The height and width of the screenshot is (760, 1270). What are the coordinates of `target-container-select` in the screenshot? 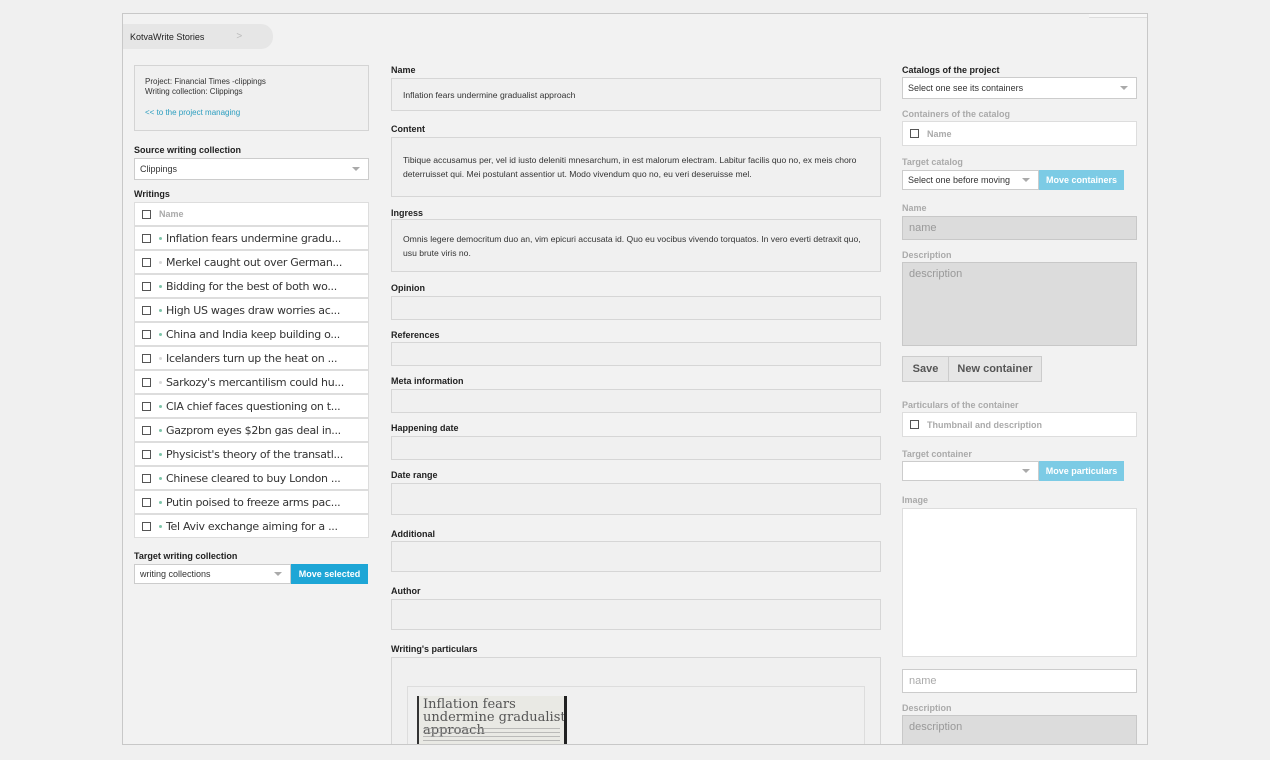 It's located at (970, 471).